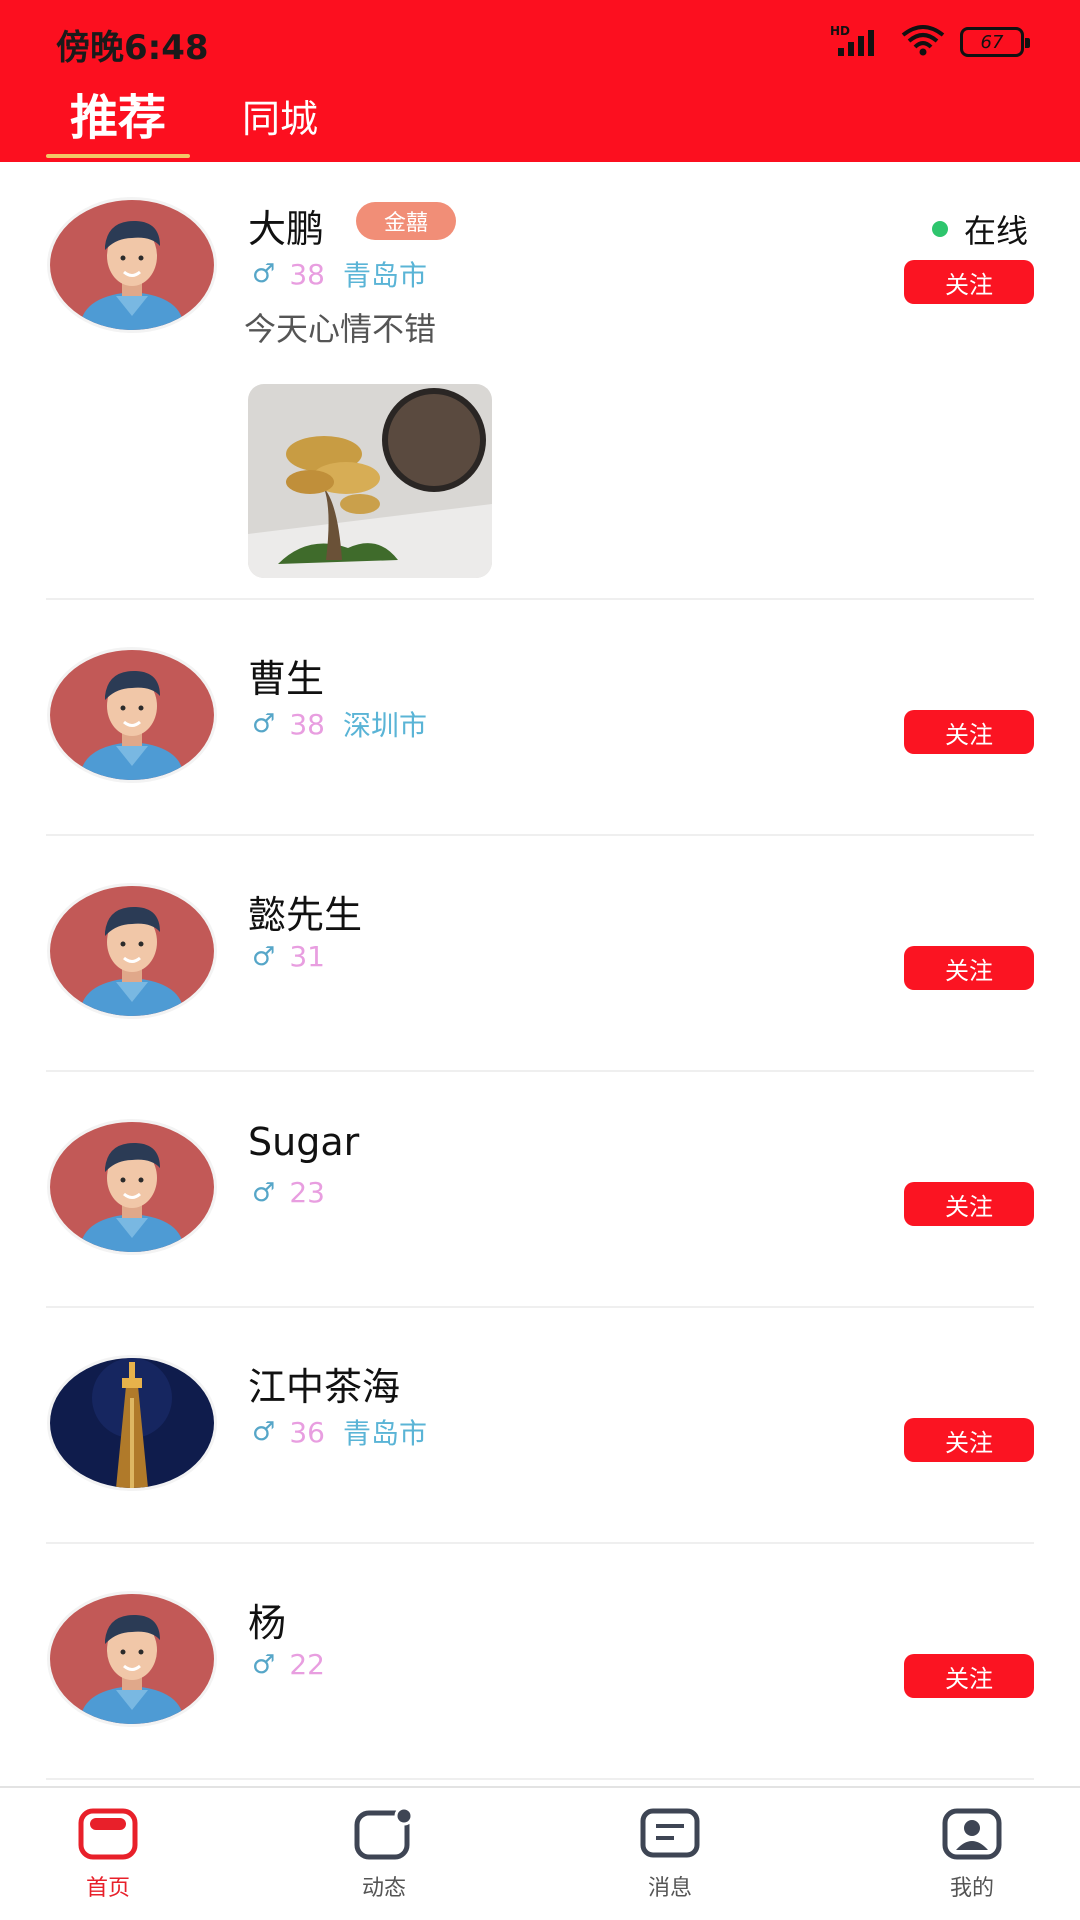 The image size is (1080, 1920). What do you see at coordinates (669, 1888) in the screenshot?
I see `nav-messages-label: 消息` at bounding box center [669, 1888].